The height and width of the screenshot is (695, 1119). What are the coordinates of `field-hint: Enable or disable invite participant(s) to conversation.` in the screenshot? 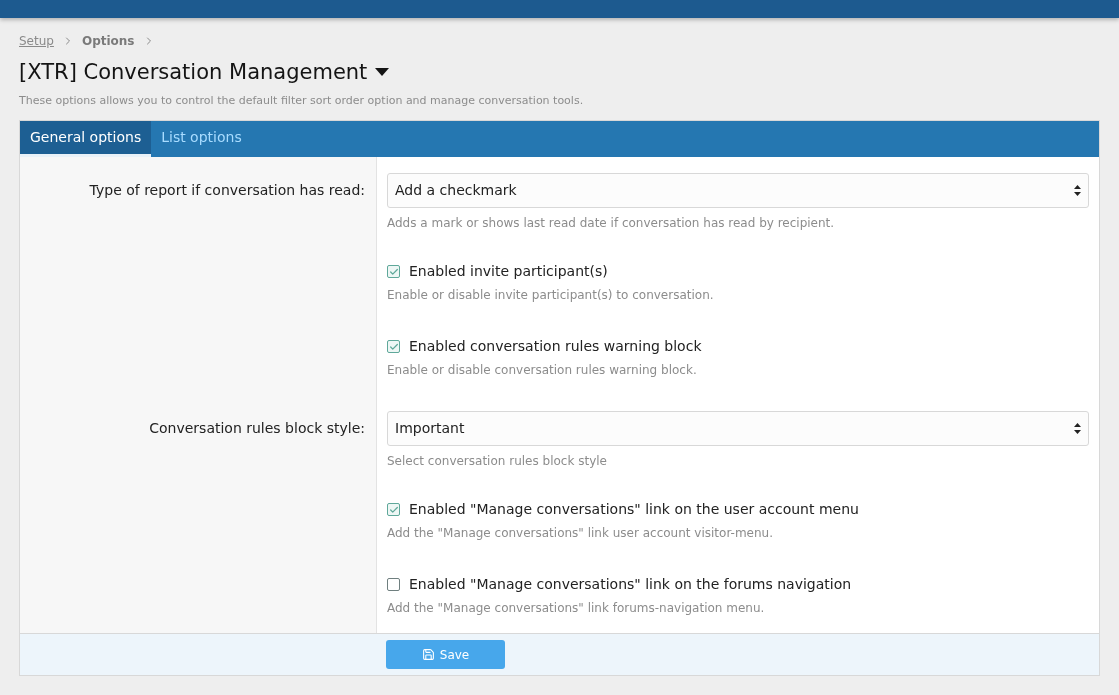 It's located at (551, 295).